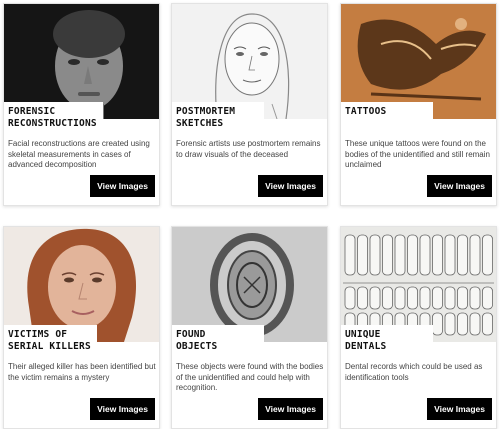  I want to click on card-title: TATTOOS, so click(387, 111).